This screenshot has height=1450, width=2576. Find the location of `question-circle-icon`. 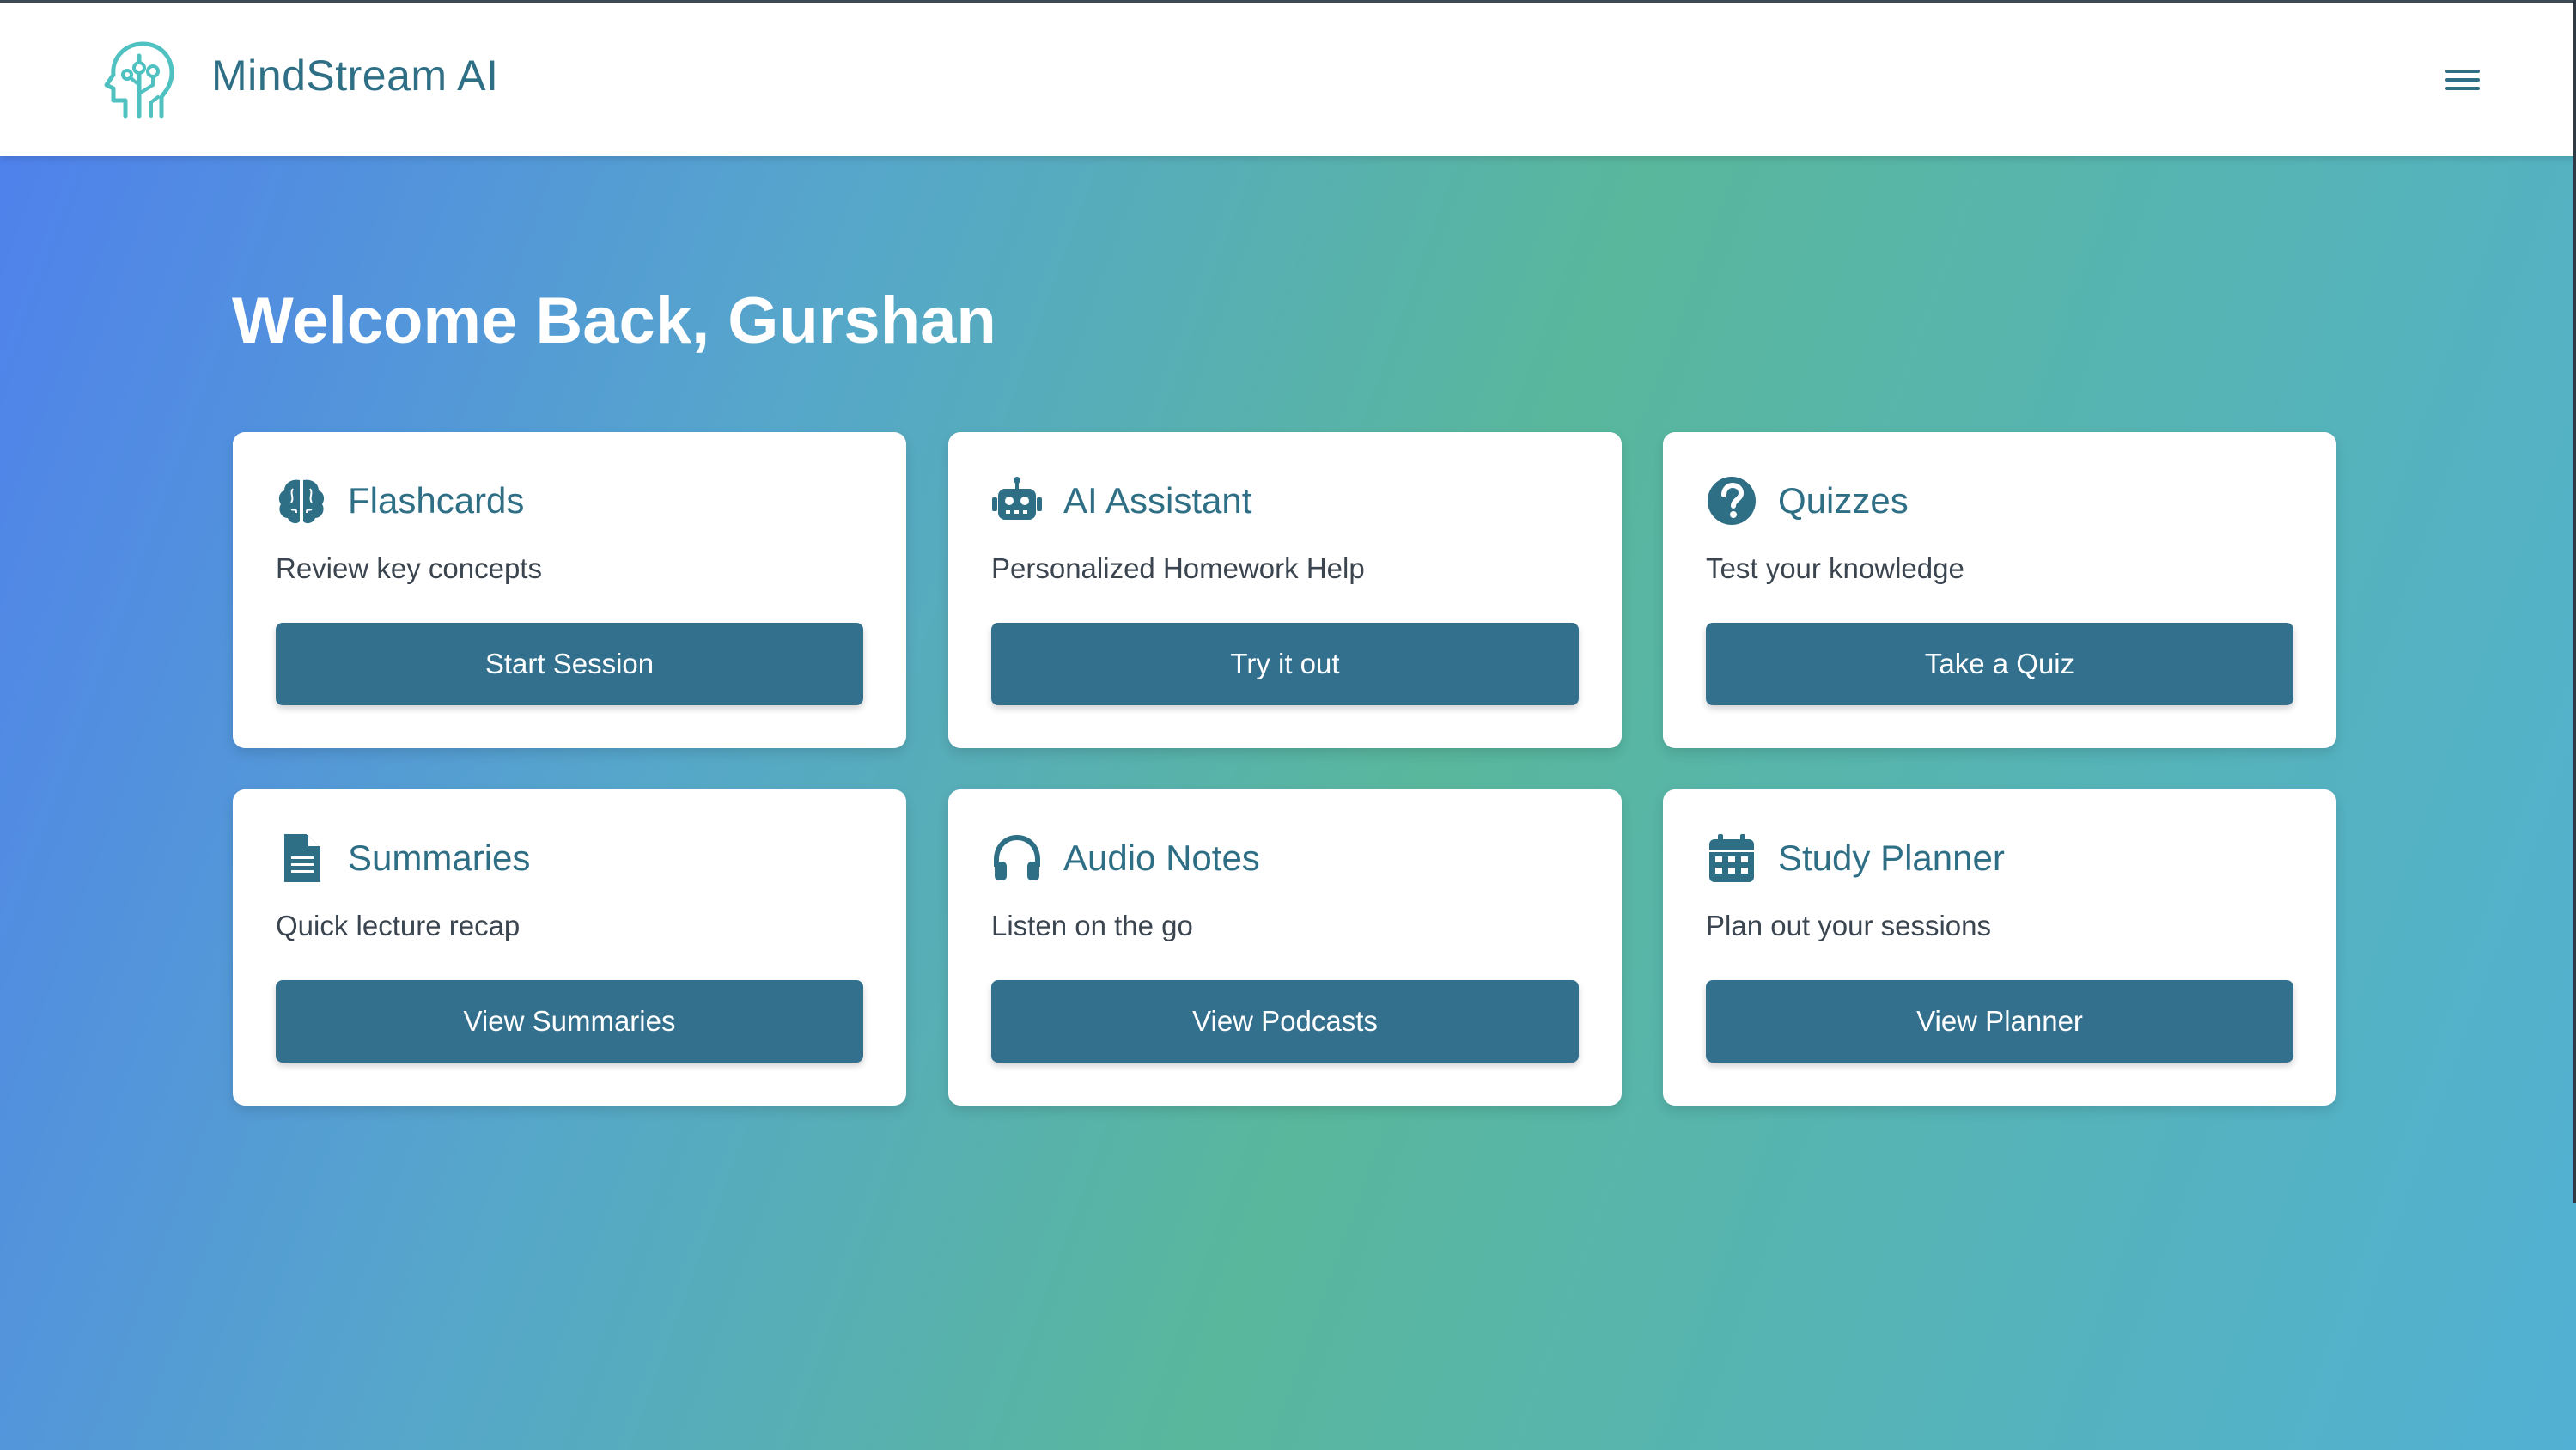

question-circle-icon is located at coordinates (1732, 501).